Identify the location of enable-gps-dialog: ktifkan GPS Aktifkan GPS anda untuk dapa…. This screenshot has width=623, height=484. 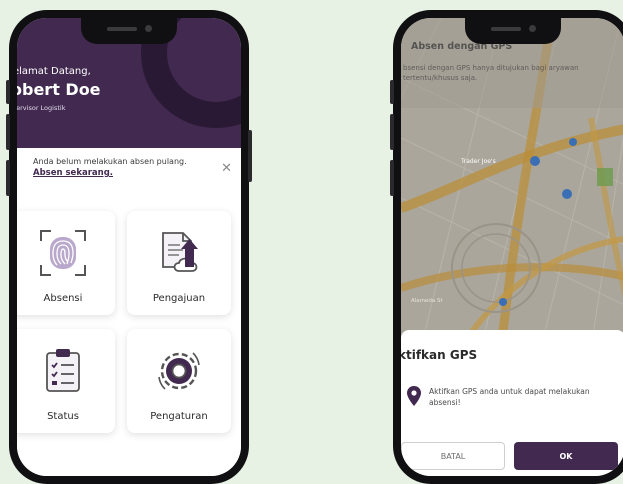
(512, 403).